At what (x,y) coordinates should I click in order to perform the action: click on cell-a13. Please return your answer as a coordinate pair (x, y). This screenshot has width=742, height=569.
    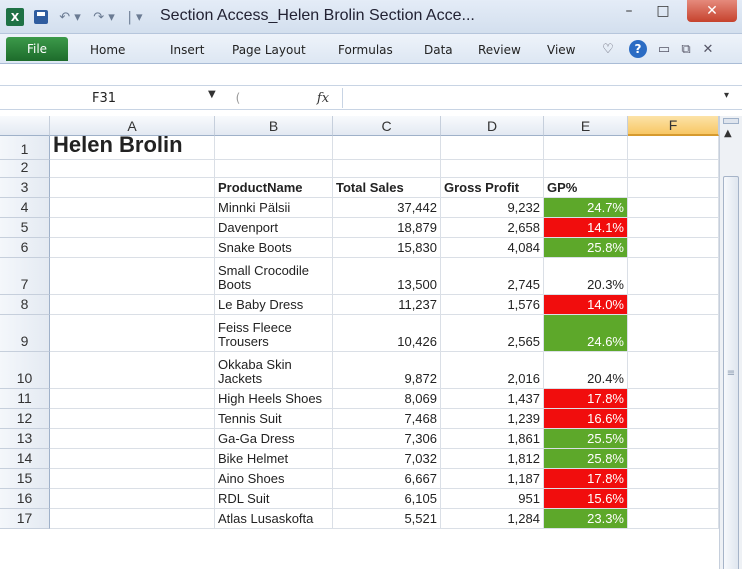
    Looking at the image, I should click on (132, 439).